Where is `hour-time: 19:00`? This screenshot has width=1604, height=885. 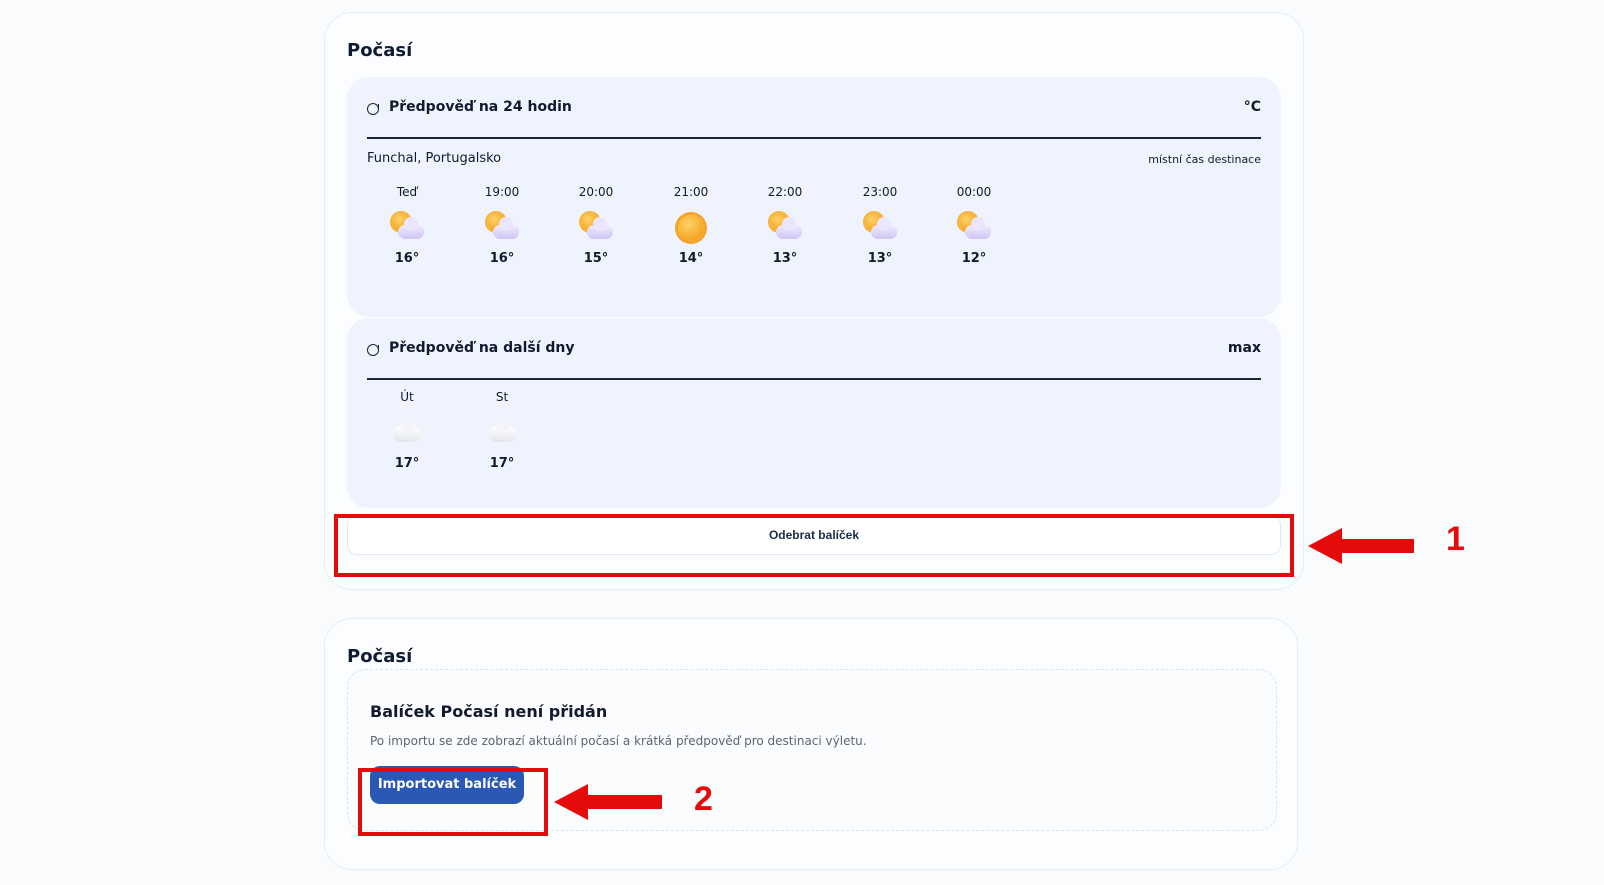 hour-time: 19:00 is located at coordinates (502, 192).